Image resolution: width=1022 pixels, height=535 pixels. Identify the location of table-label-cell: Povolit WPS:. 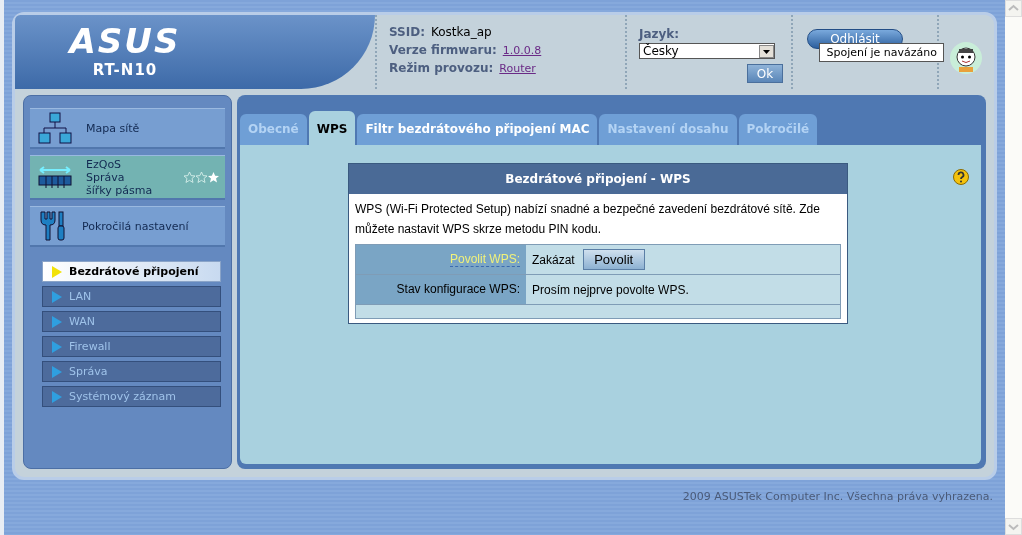
(441, 259).